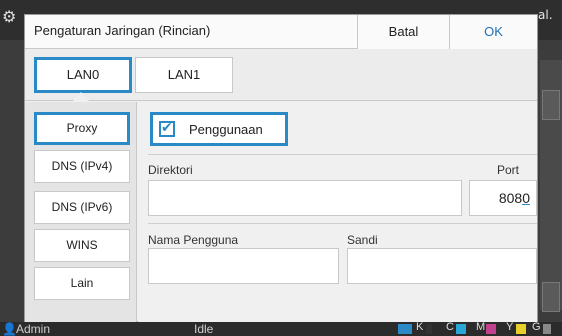 The width and height of the screenshot is (562, 336). What do you see at coordinates (450, 327) in the screenshot?
I see `ink-label-c: C` at bounding box center [450, 327].